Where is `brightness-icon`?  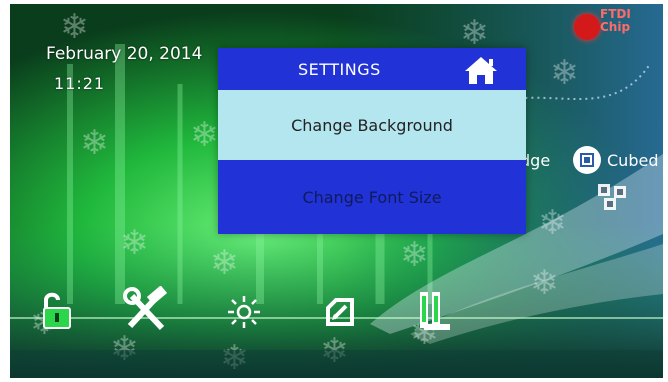
brightness-icon is located at coordinates (244, 312).